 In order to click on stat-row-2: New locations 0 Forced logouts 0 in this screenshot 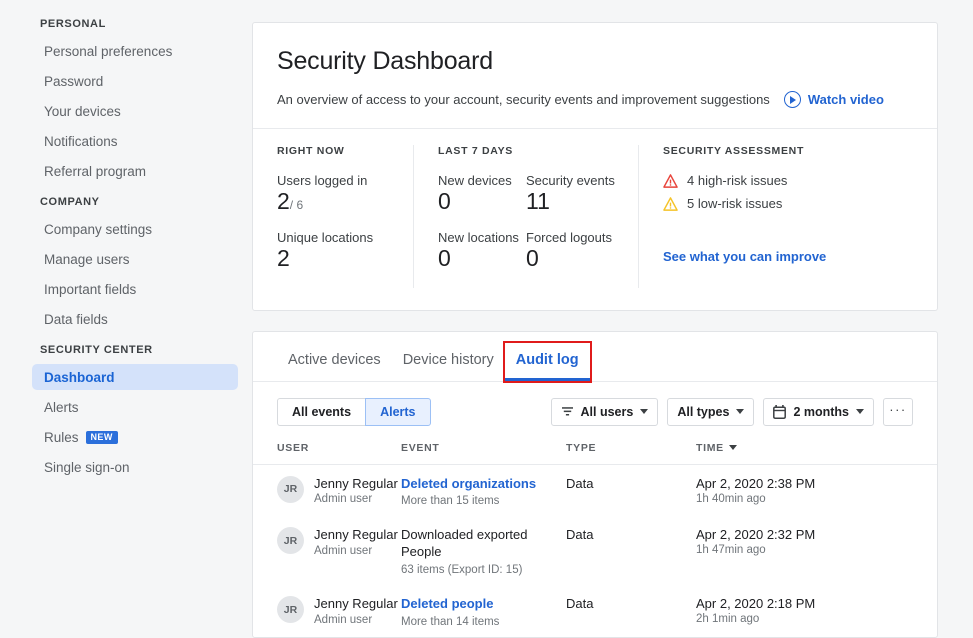, I will do `click(526, 258)`.